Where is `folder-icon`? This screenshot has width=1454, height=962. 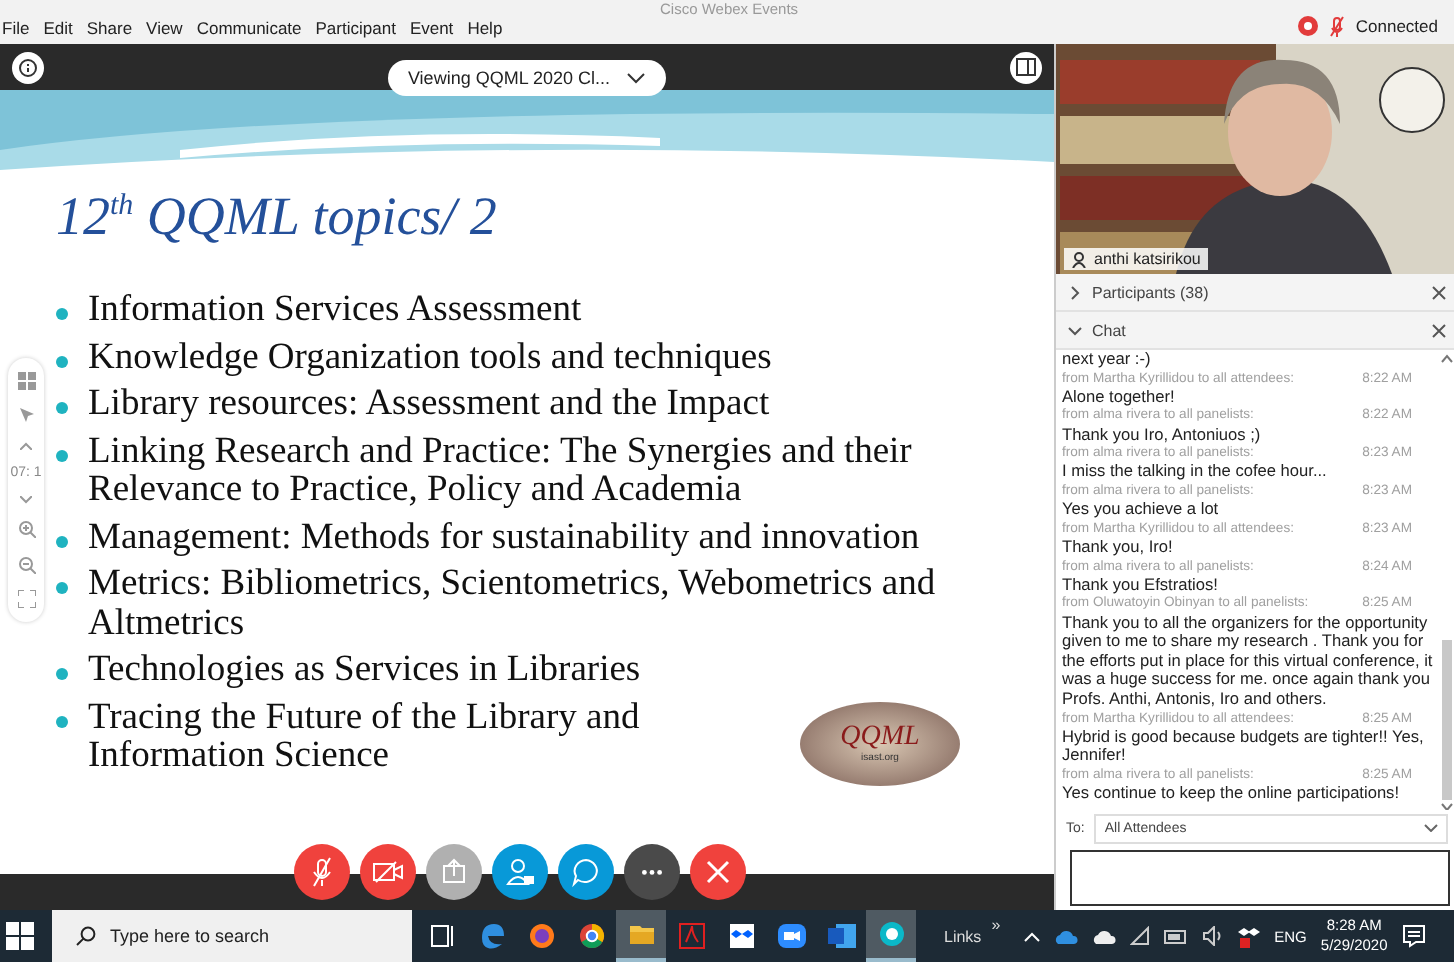 folder-icon is located at coordinates (641, 936).